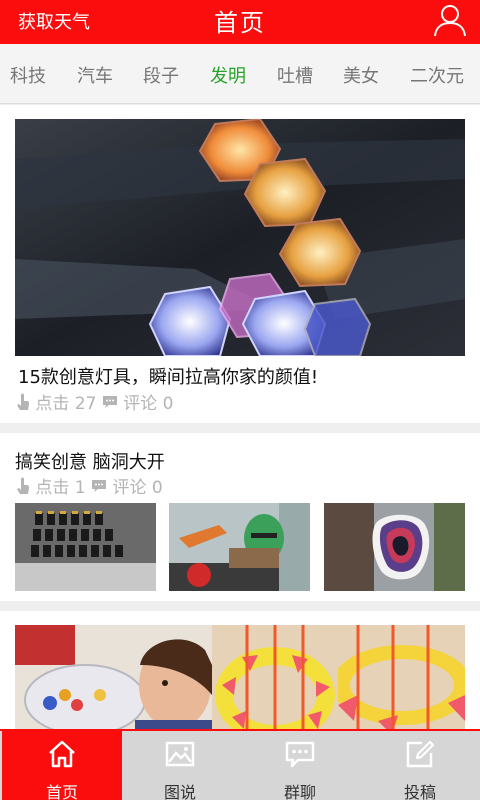  What do you see at coordinates (361, 75) in the screenshot?
I see `tab-meinv: 美女` at bounding box center [361, 75].